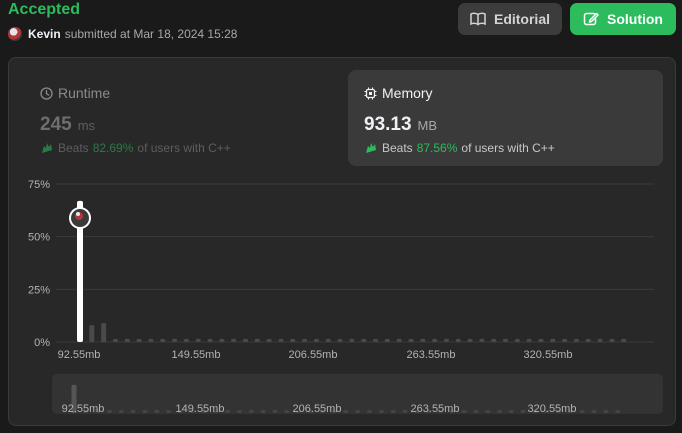 The width and height of the screenshot is (682, 433). What do you see at coordinates (39, 185) in the screenshot?
I see `y-tick-label: 75%` at bounding box center [39, 185].